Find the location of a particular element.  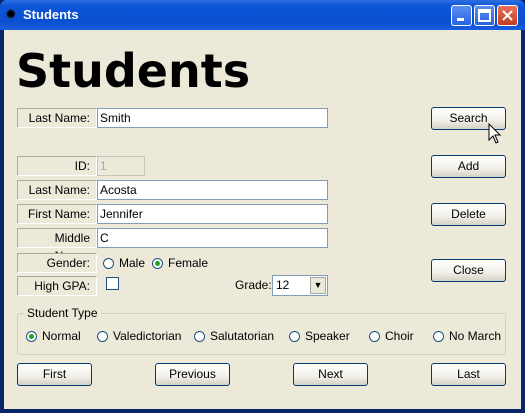

type-speaker-label: Speaker is located at coordinates (327, 336).